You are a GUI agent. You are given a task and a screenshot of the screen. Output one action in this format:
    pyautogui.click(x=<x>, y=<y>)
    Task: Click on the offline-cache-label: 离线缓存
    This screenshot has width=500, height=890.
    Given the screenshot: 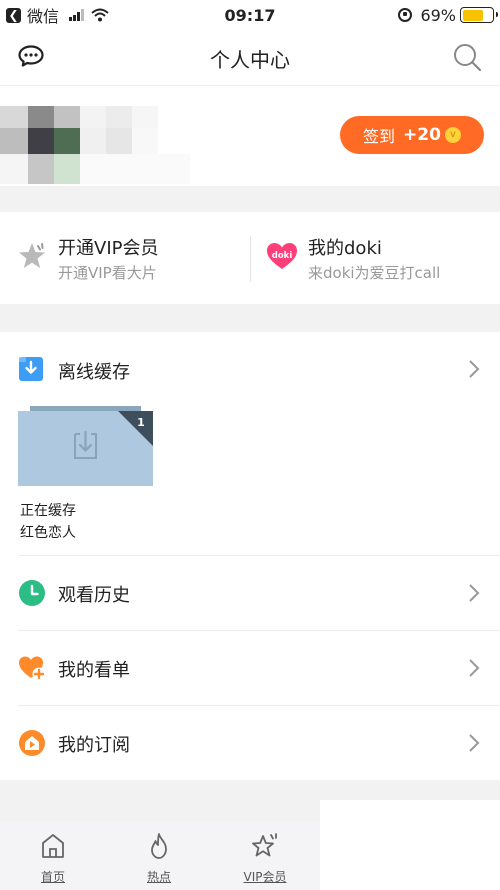 What is the action you would take?
    pyautogui.click(x=94, y=372)
    